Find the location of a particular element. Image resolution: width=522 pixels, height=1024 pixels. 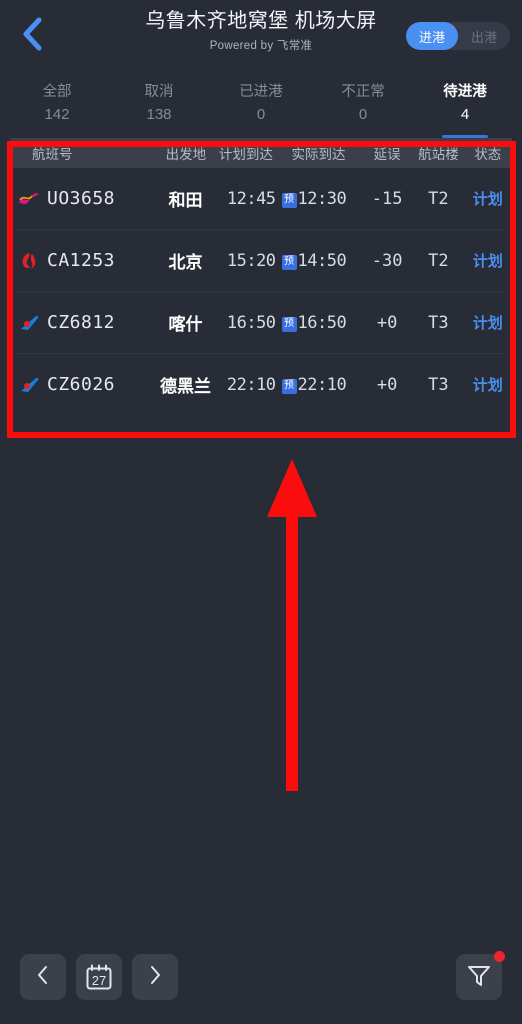

calendar-day-number: 27 is located at coordinates (99, 980).